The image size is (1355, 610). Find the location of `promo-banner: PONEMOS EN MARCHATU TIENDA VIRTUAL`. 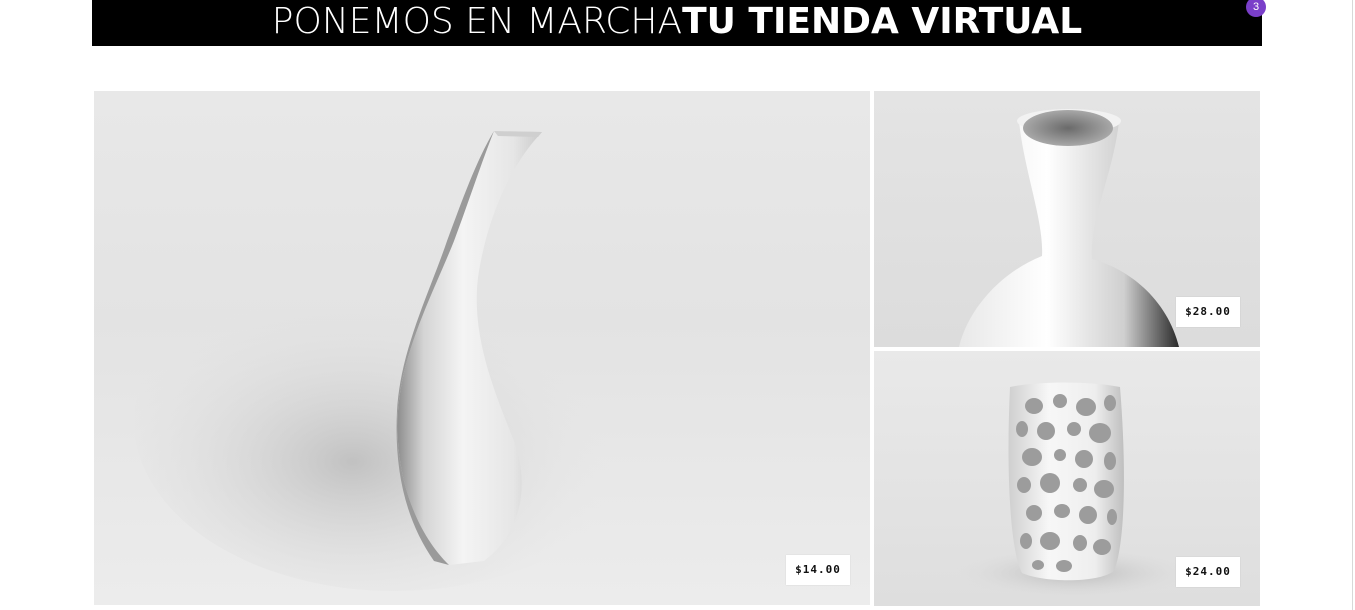

promo-banner: PONEMOS EN MARCHATU TIENDA VIRTUAL is located at coordinates (677, 23).